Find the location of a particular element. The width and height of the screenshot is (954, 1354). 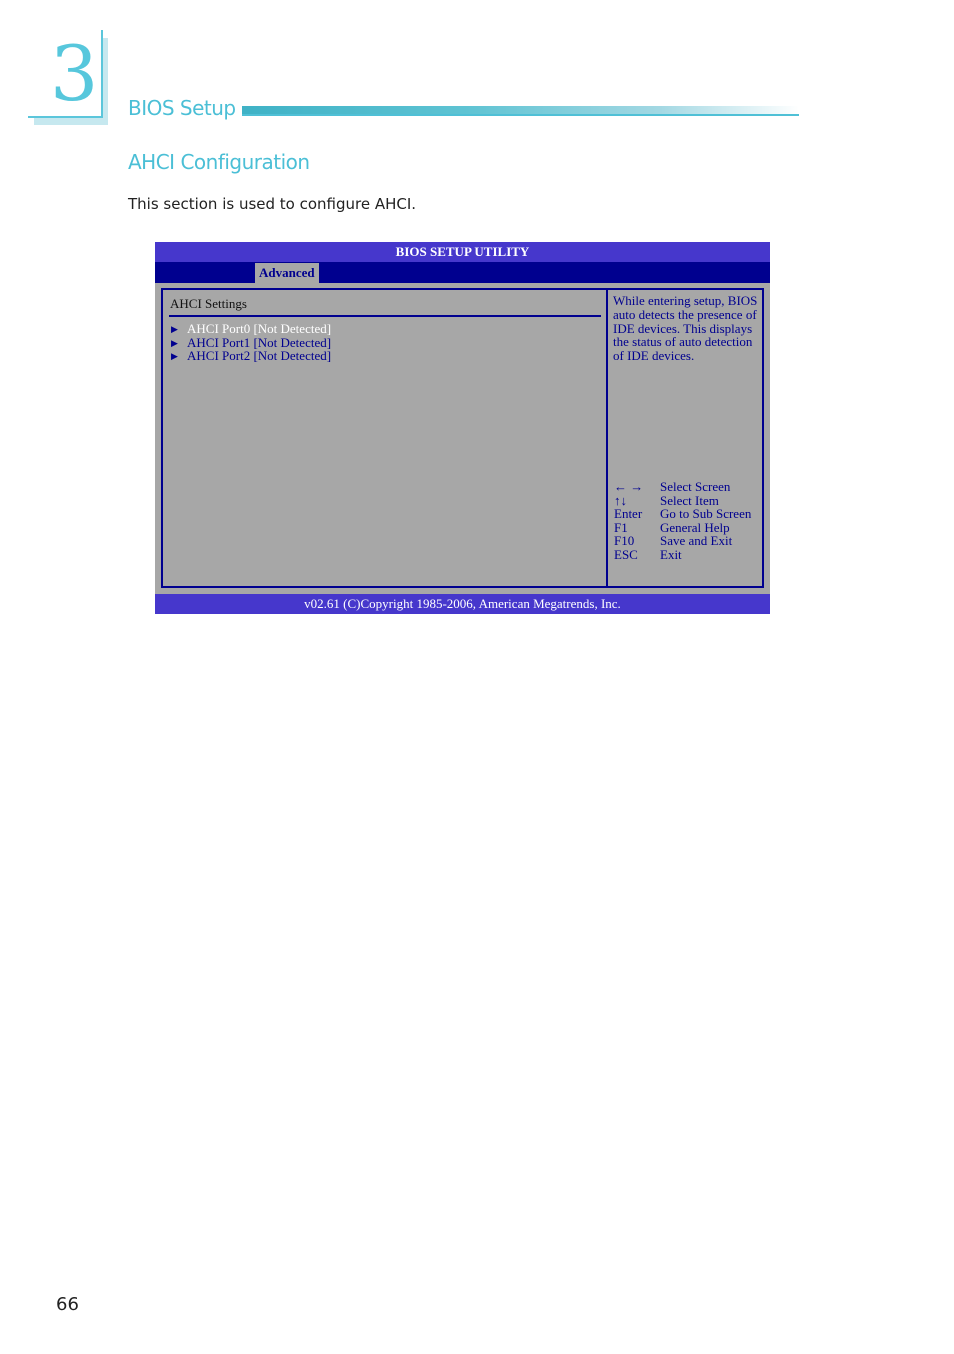

menu-item-ahci-port2: ▶ AHCI Port2 [Not Detected] is located at coordinates (251, 356).